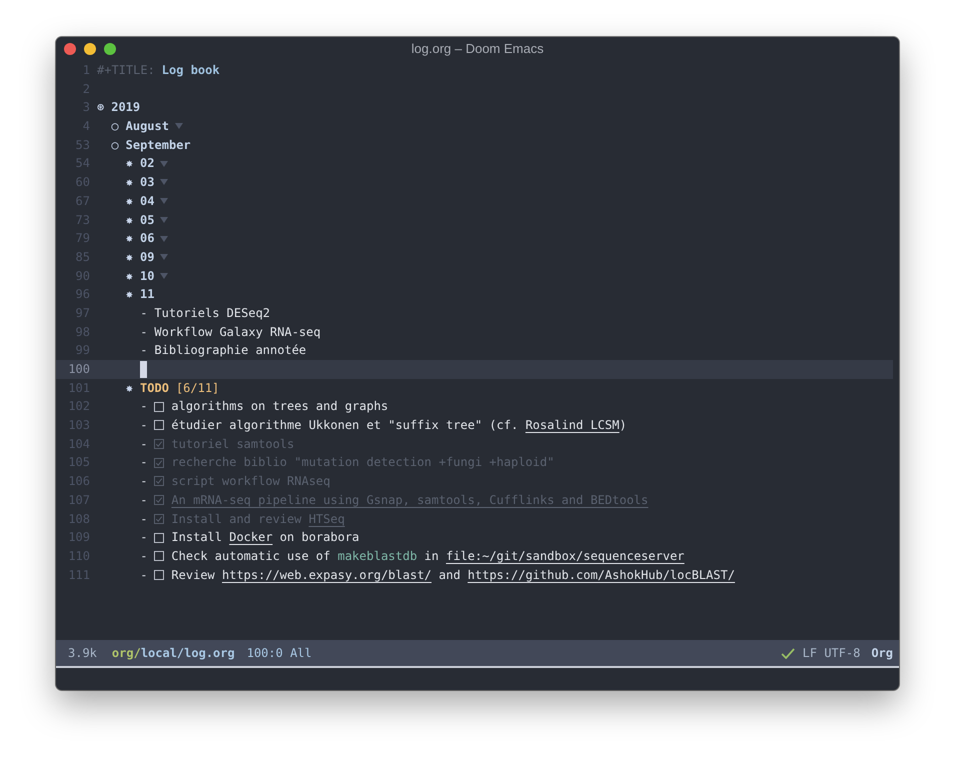  Describe the element at coordinates (378, 556) in the screenshot. I see `inline-code: makeblastdb` at that location.